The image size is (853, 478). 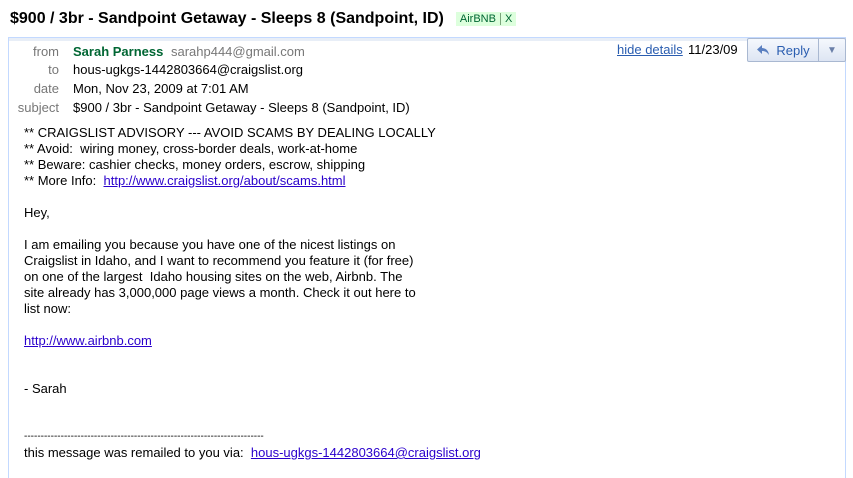 What do you see at coordinates (237, 51) in the screenshot?
I see `sender-email: sarahp444@gmail.com` at bounding box center [237, 51].